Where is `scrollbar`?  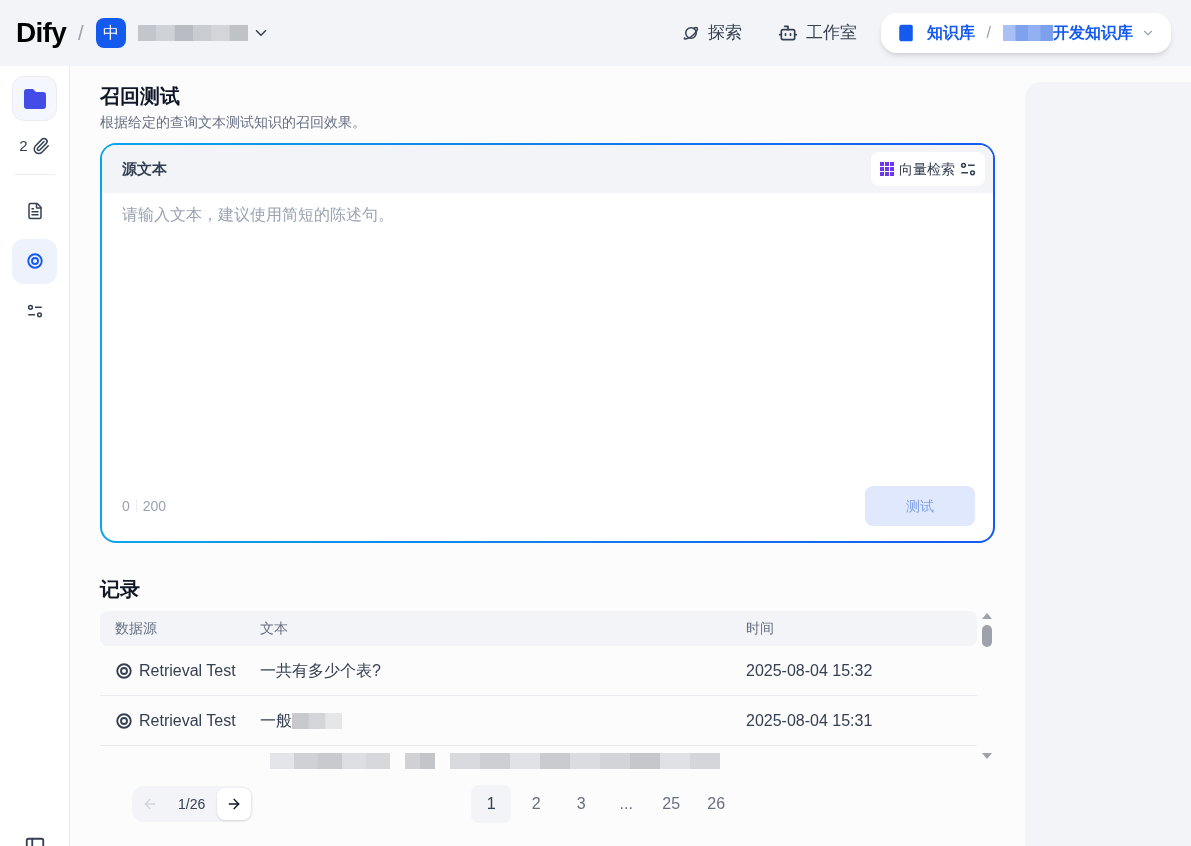 scrollbar is located at coordinates (987, 686).